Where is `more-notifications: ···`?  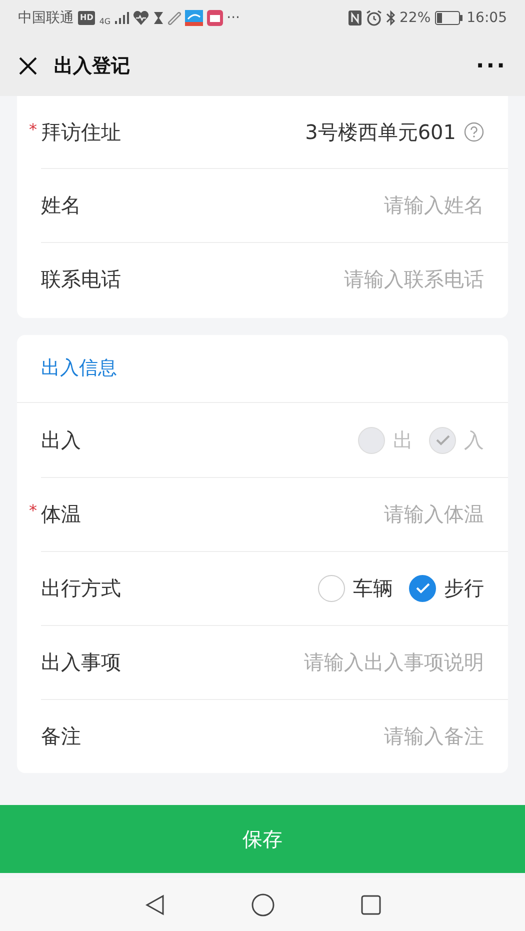
more-notifications: ··· is located at coordinates (233, 18).